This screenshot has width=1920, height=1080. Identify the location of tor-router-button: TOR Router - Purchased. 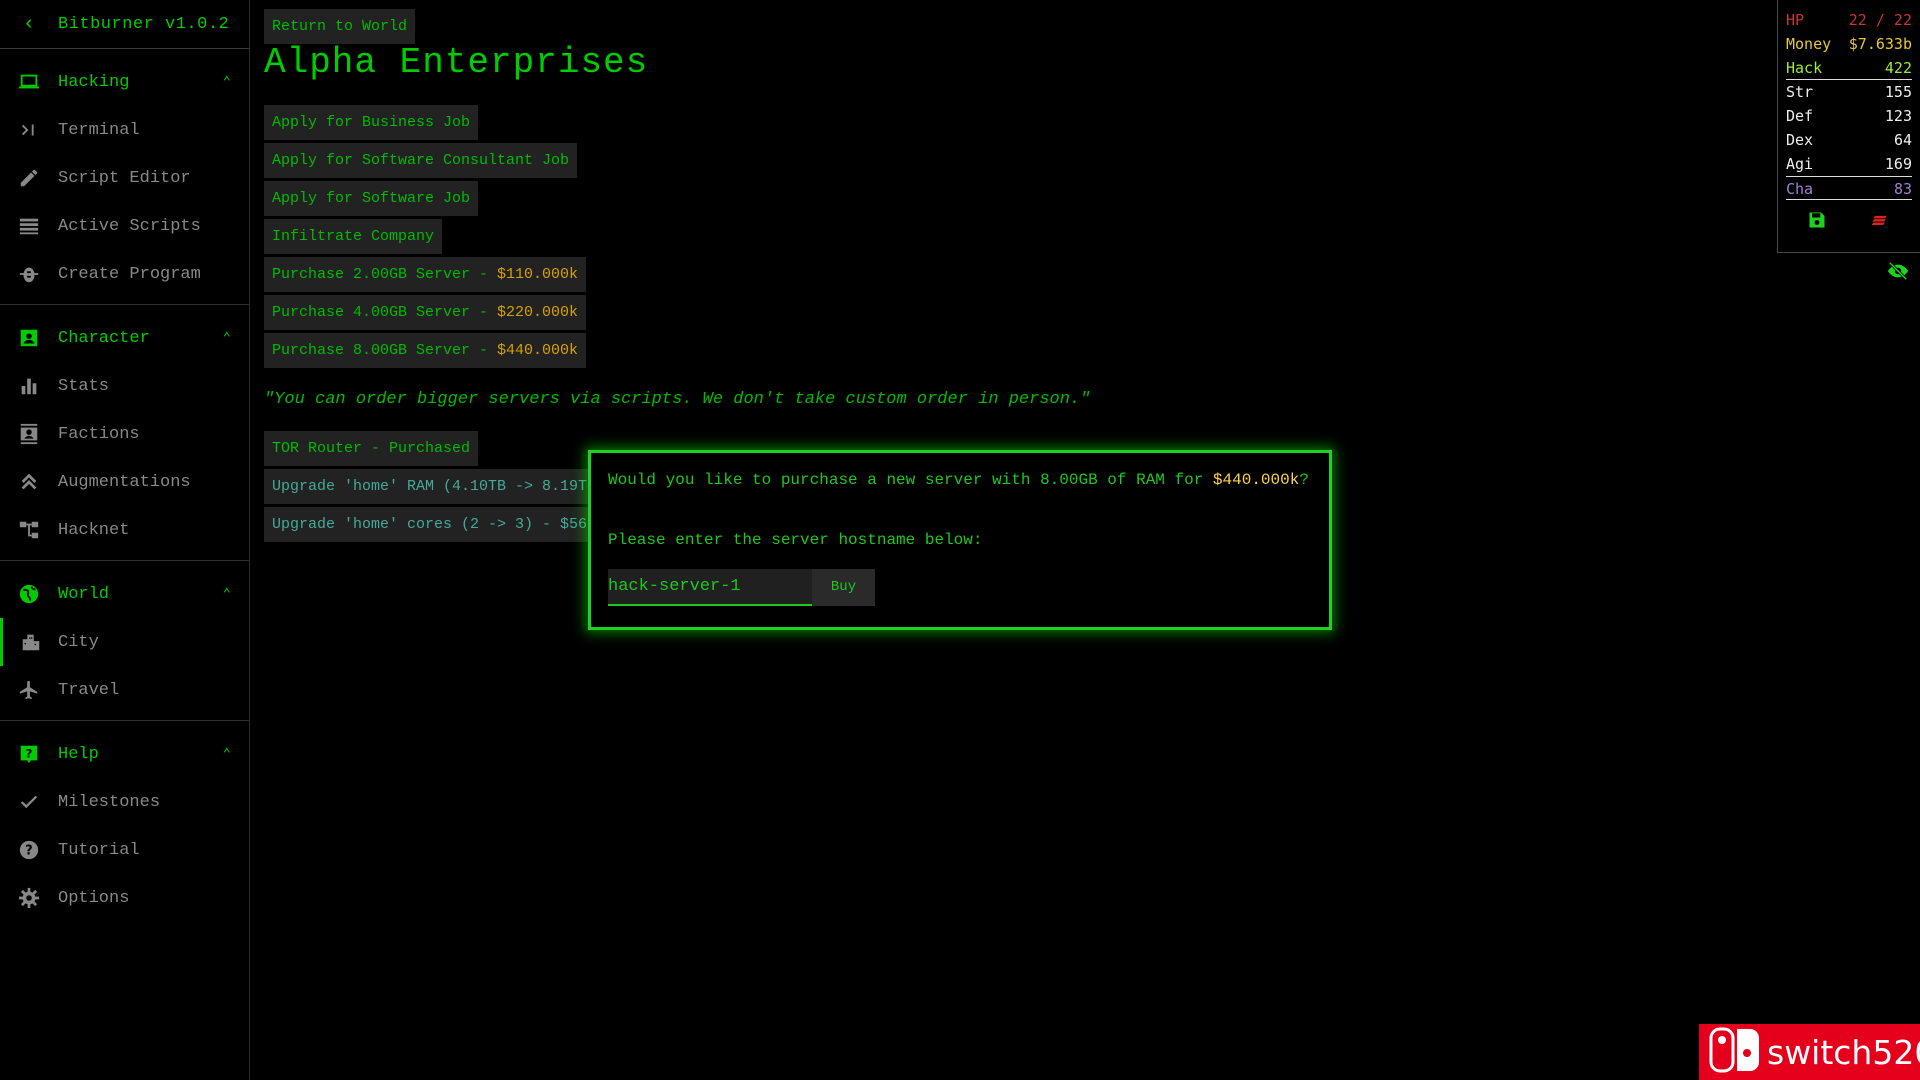
(371, 448).